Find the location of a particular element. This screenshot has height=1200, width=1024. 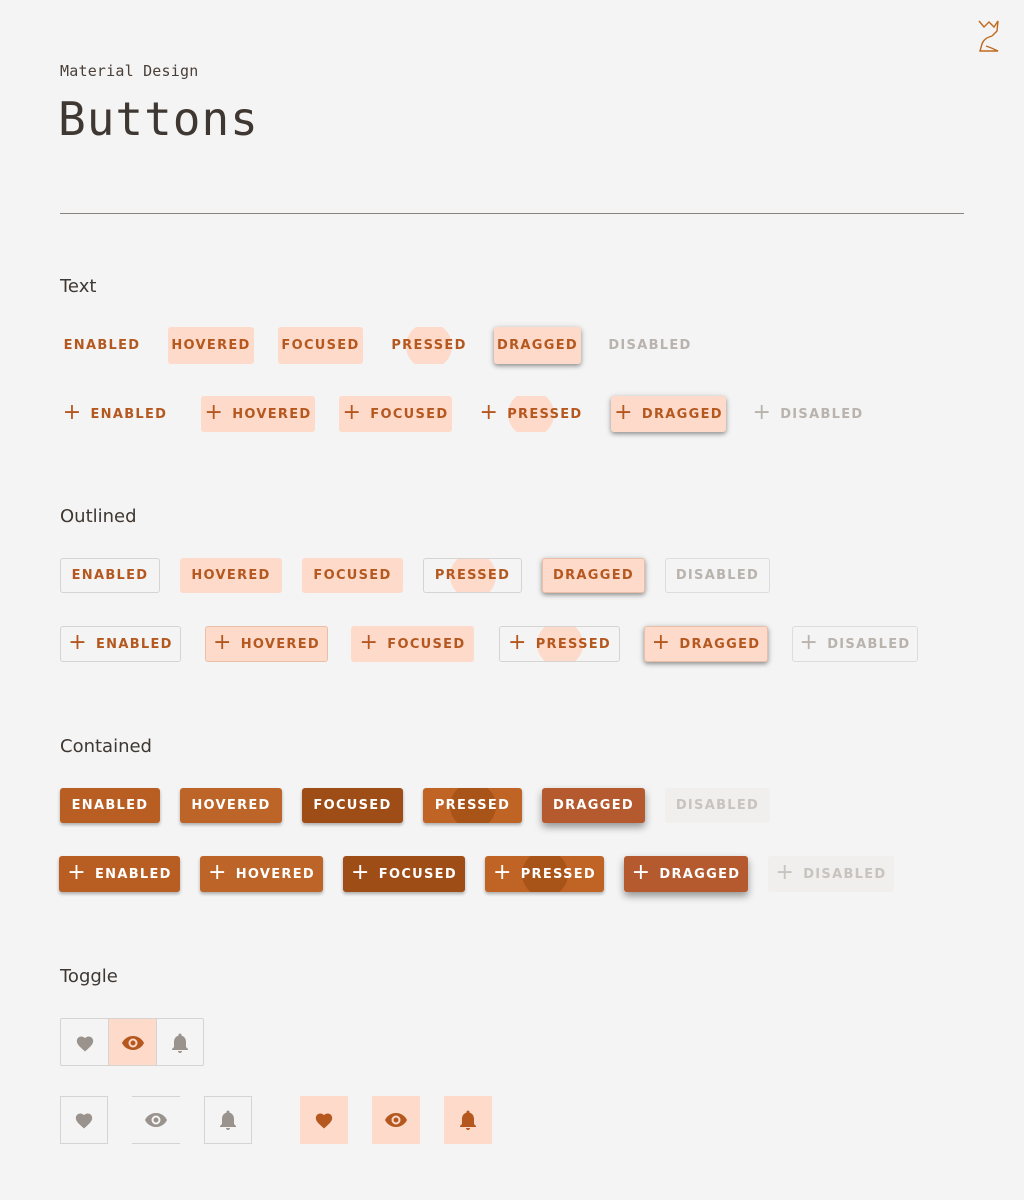

text-button-enabled: ENABLED is located at coordinates (102, 345).